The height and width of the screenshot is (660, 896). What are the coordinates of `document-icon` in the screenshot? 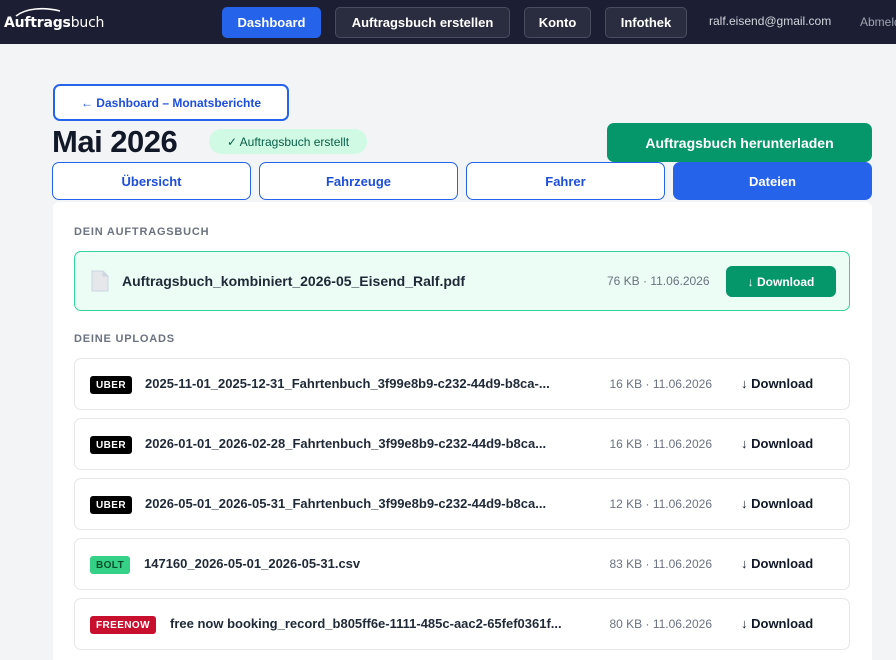 It's located at (100, 281).